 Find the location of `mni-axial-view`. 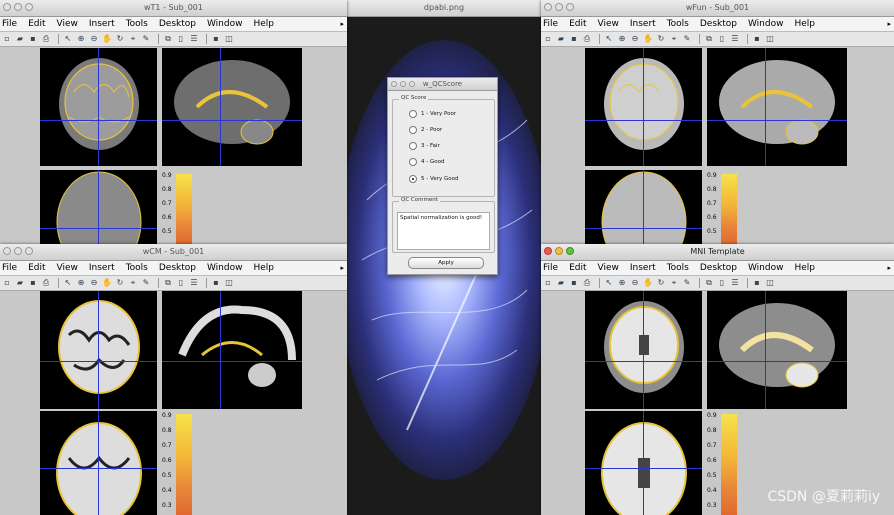

mni-axial-view is located at coordinates (643, 463).